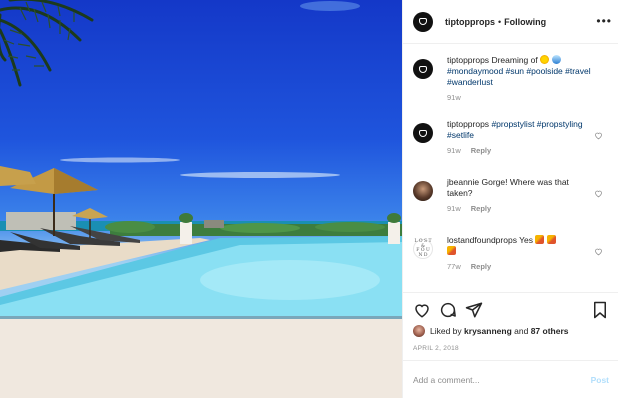  What do you see at coordinates (470, 22) in the screenshot?
I see `author-username: tiptopprops` at bounding box center [470, 22].